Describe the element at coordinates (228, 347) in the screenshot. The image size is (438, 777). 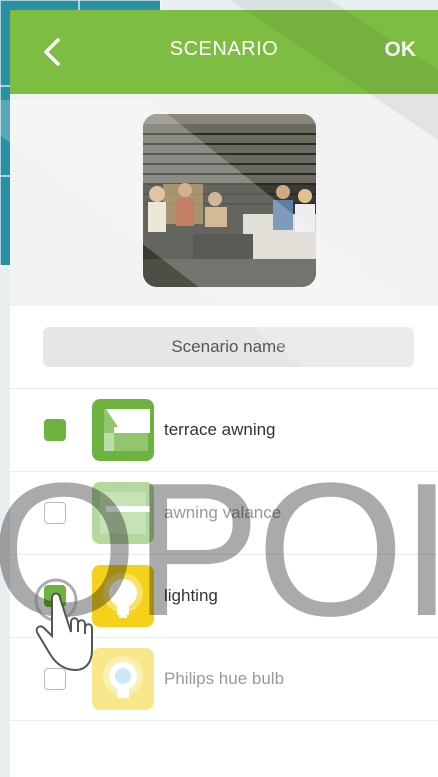
I see `scenario-name-input` at that location.